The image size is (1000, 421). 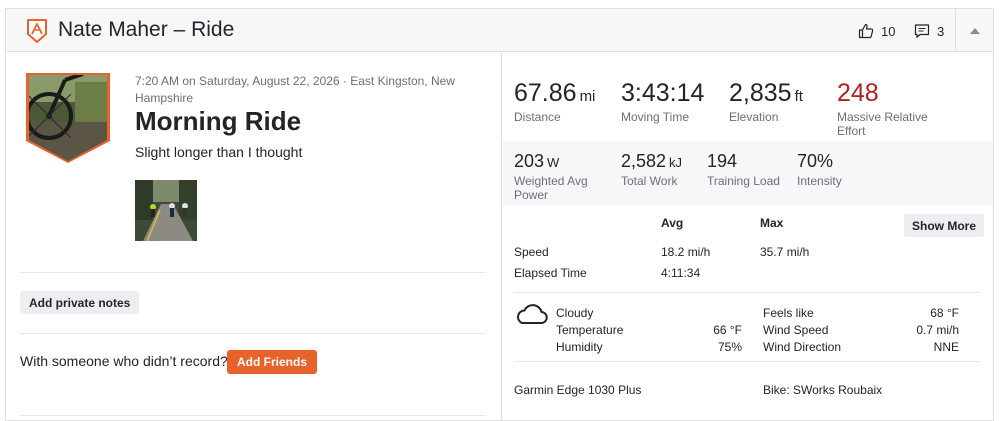 What do you see at coordinates (219, 152) in the screenshot?
I see `activity-description: Slight longer than I thought` at bounding box center [219, 152].